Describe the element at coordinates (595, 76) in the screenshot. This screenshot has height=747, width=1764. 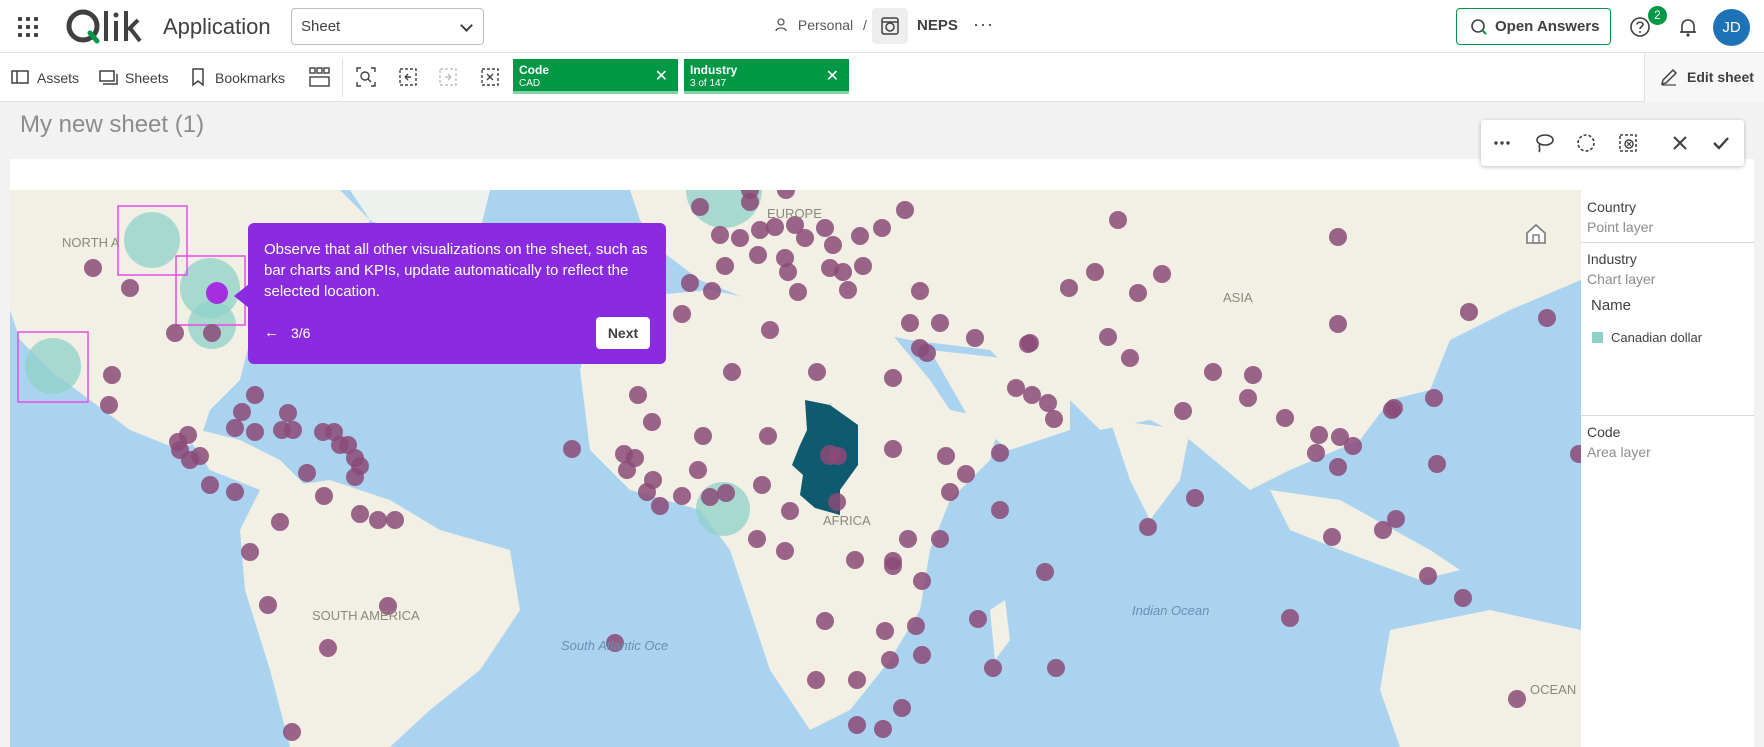
I see `selection-chip-code: Code CAD ✕` at that location.